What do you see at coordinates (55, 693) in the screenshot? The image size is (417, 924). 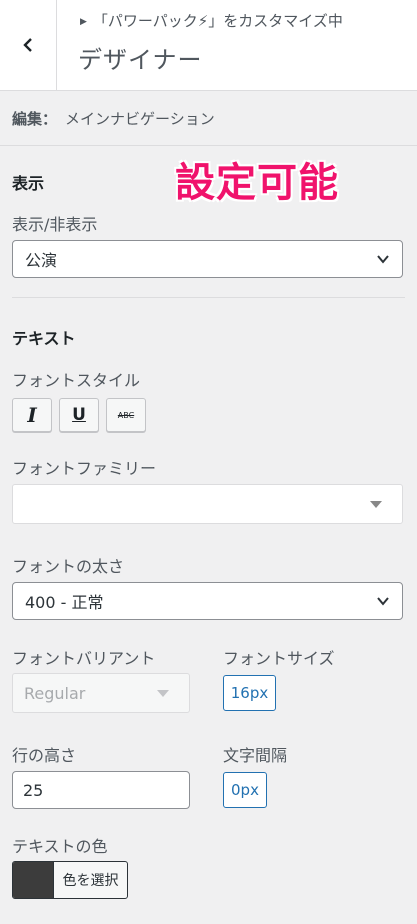 I see `font-variant-value: Regular` at bounding box center [55, 693].